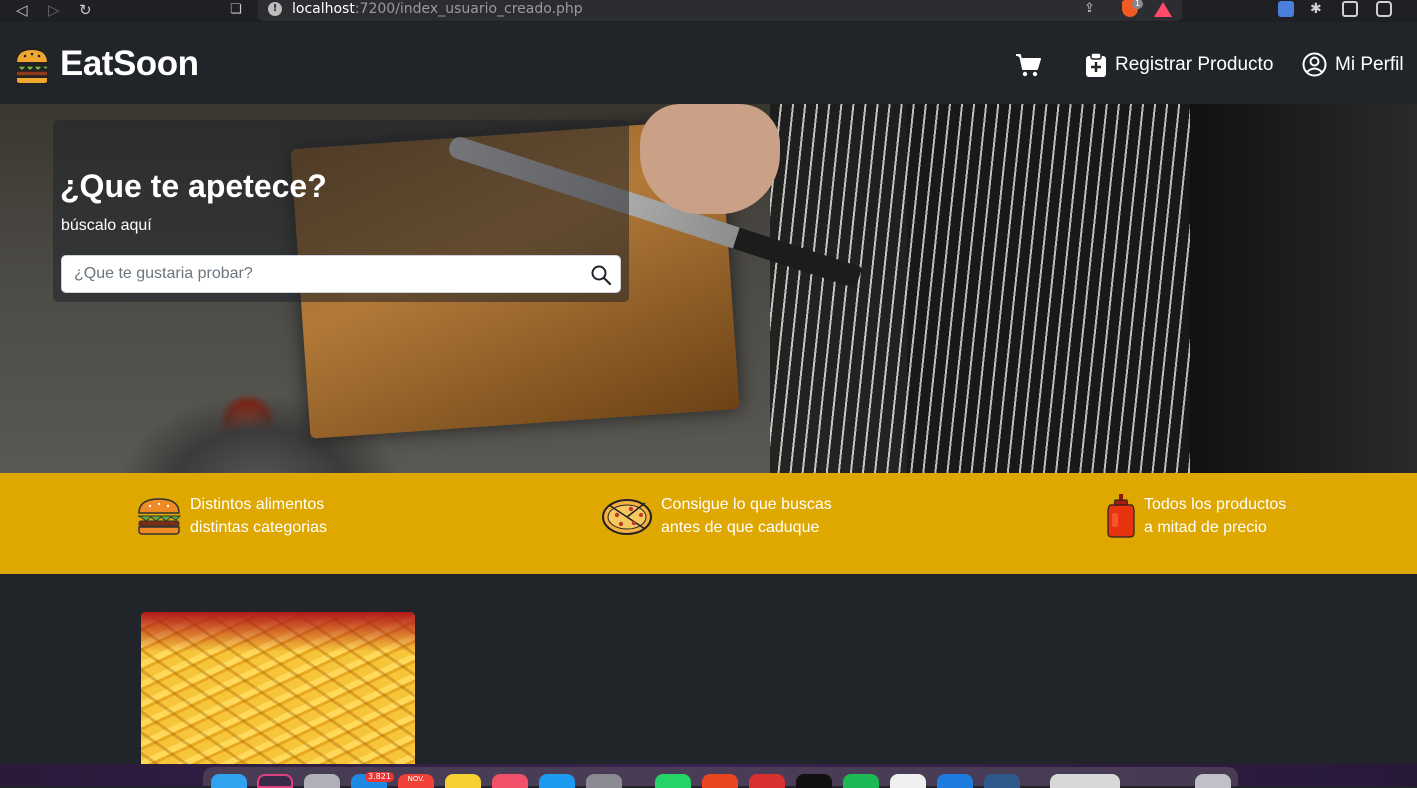 Image resolution: width=1417 pixels, height=788 pixels. What do you see at coordinates (379, 777) in the screenshot?
I see `mail-badge: 3.821` at bounding box center [379, 777].